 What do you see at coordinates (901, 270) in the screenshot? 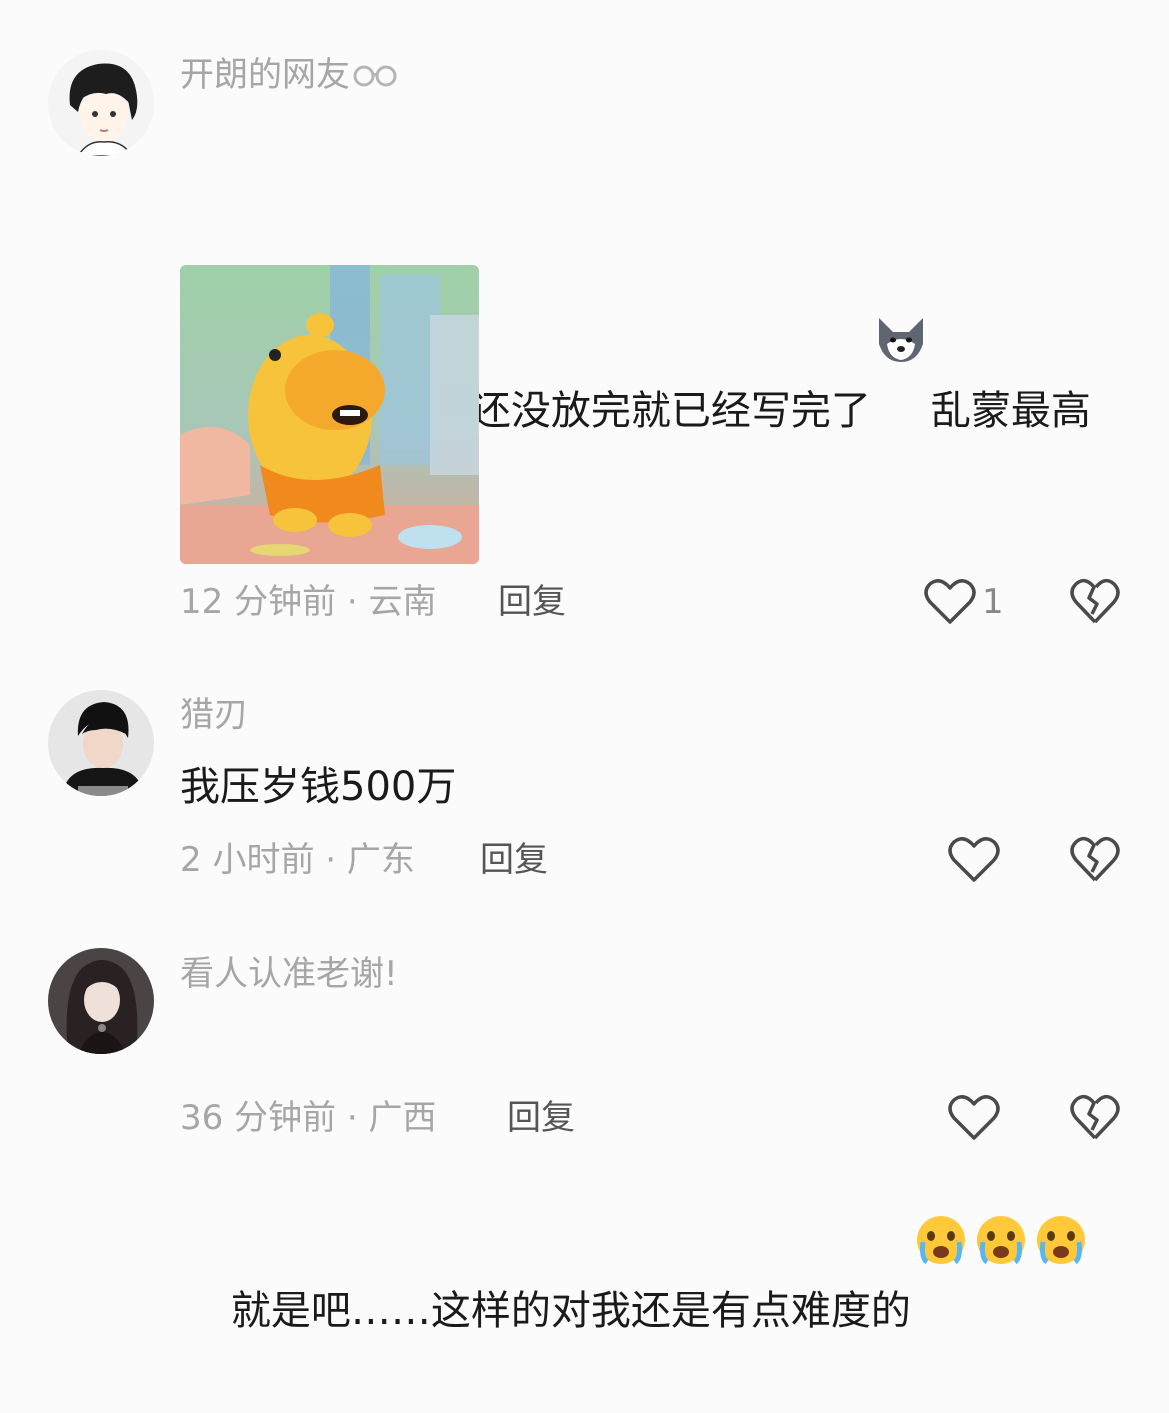
I see `wolf-emoji-icon` at bounding box center [901, 270].